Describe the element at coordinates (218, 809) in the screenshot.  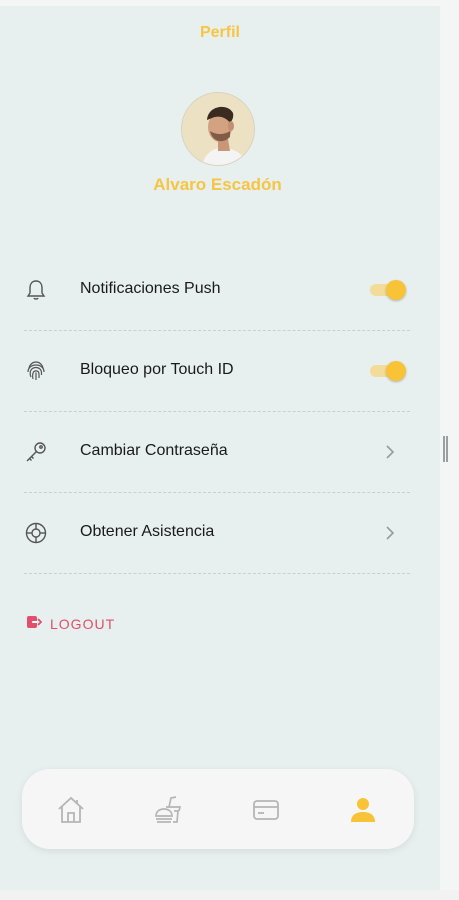
I see `bottom-navigation` at that location.